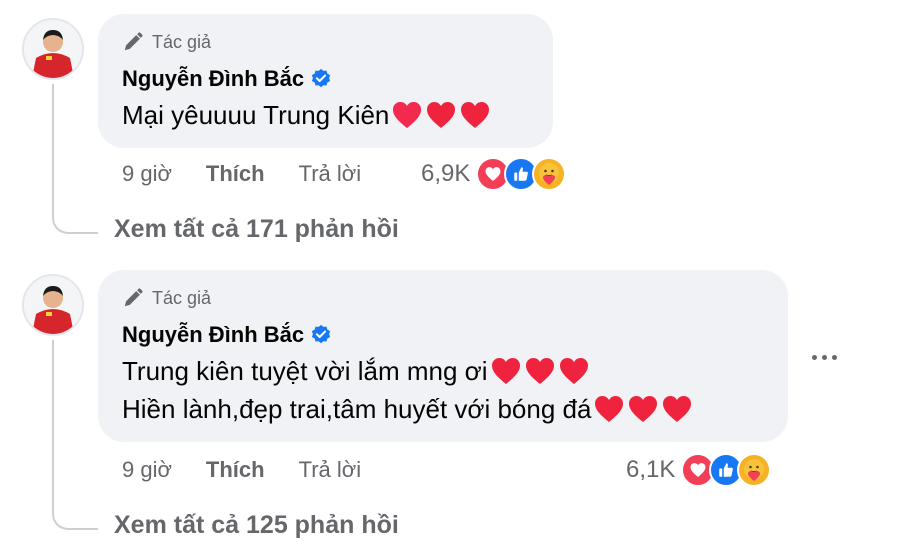  I want to click on view-all-replies-link: Xem tất cả 125 phản hồi, so click(256, 525).